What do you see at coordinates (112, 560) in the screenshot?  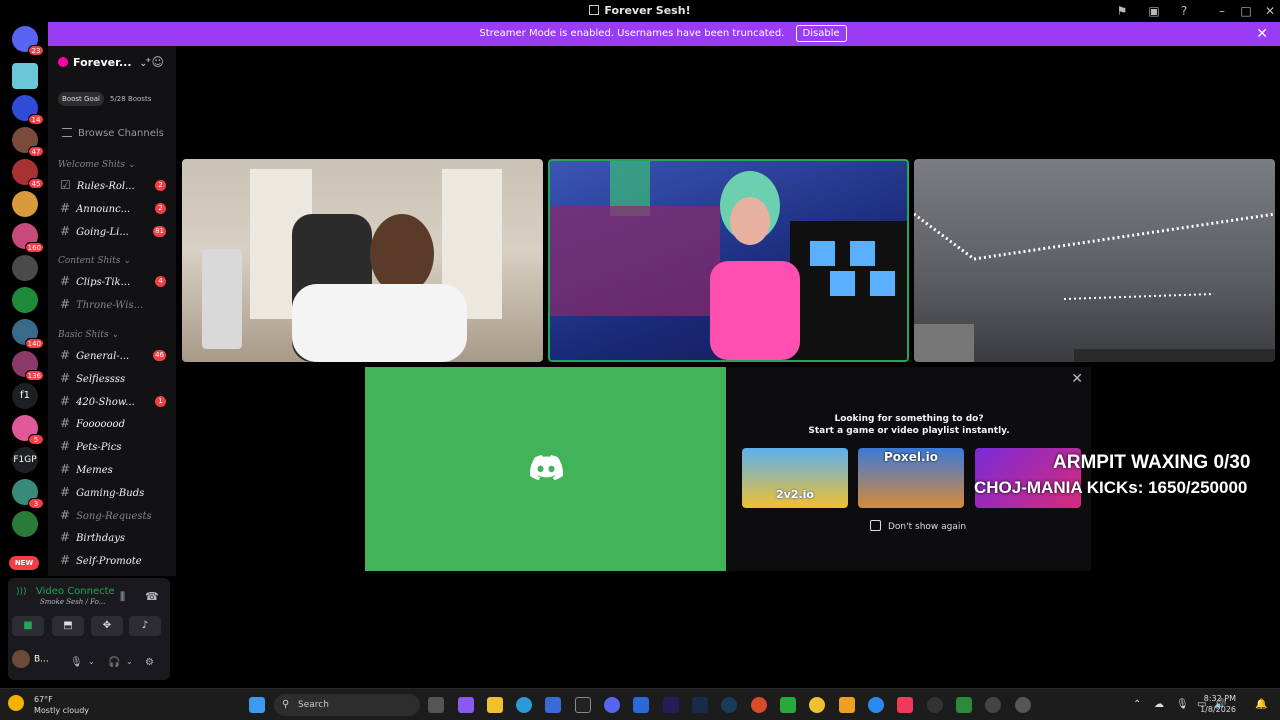 I see `channel-item: # Self-Promote` at bounding box center [112, 560].